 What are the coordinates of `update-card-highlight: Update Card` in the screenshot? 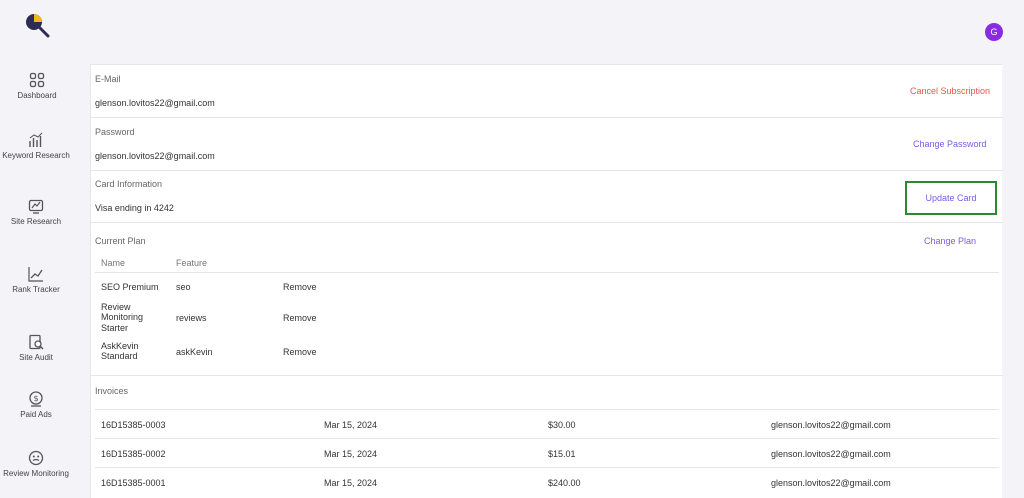 It's located at (951, 198).